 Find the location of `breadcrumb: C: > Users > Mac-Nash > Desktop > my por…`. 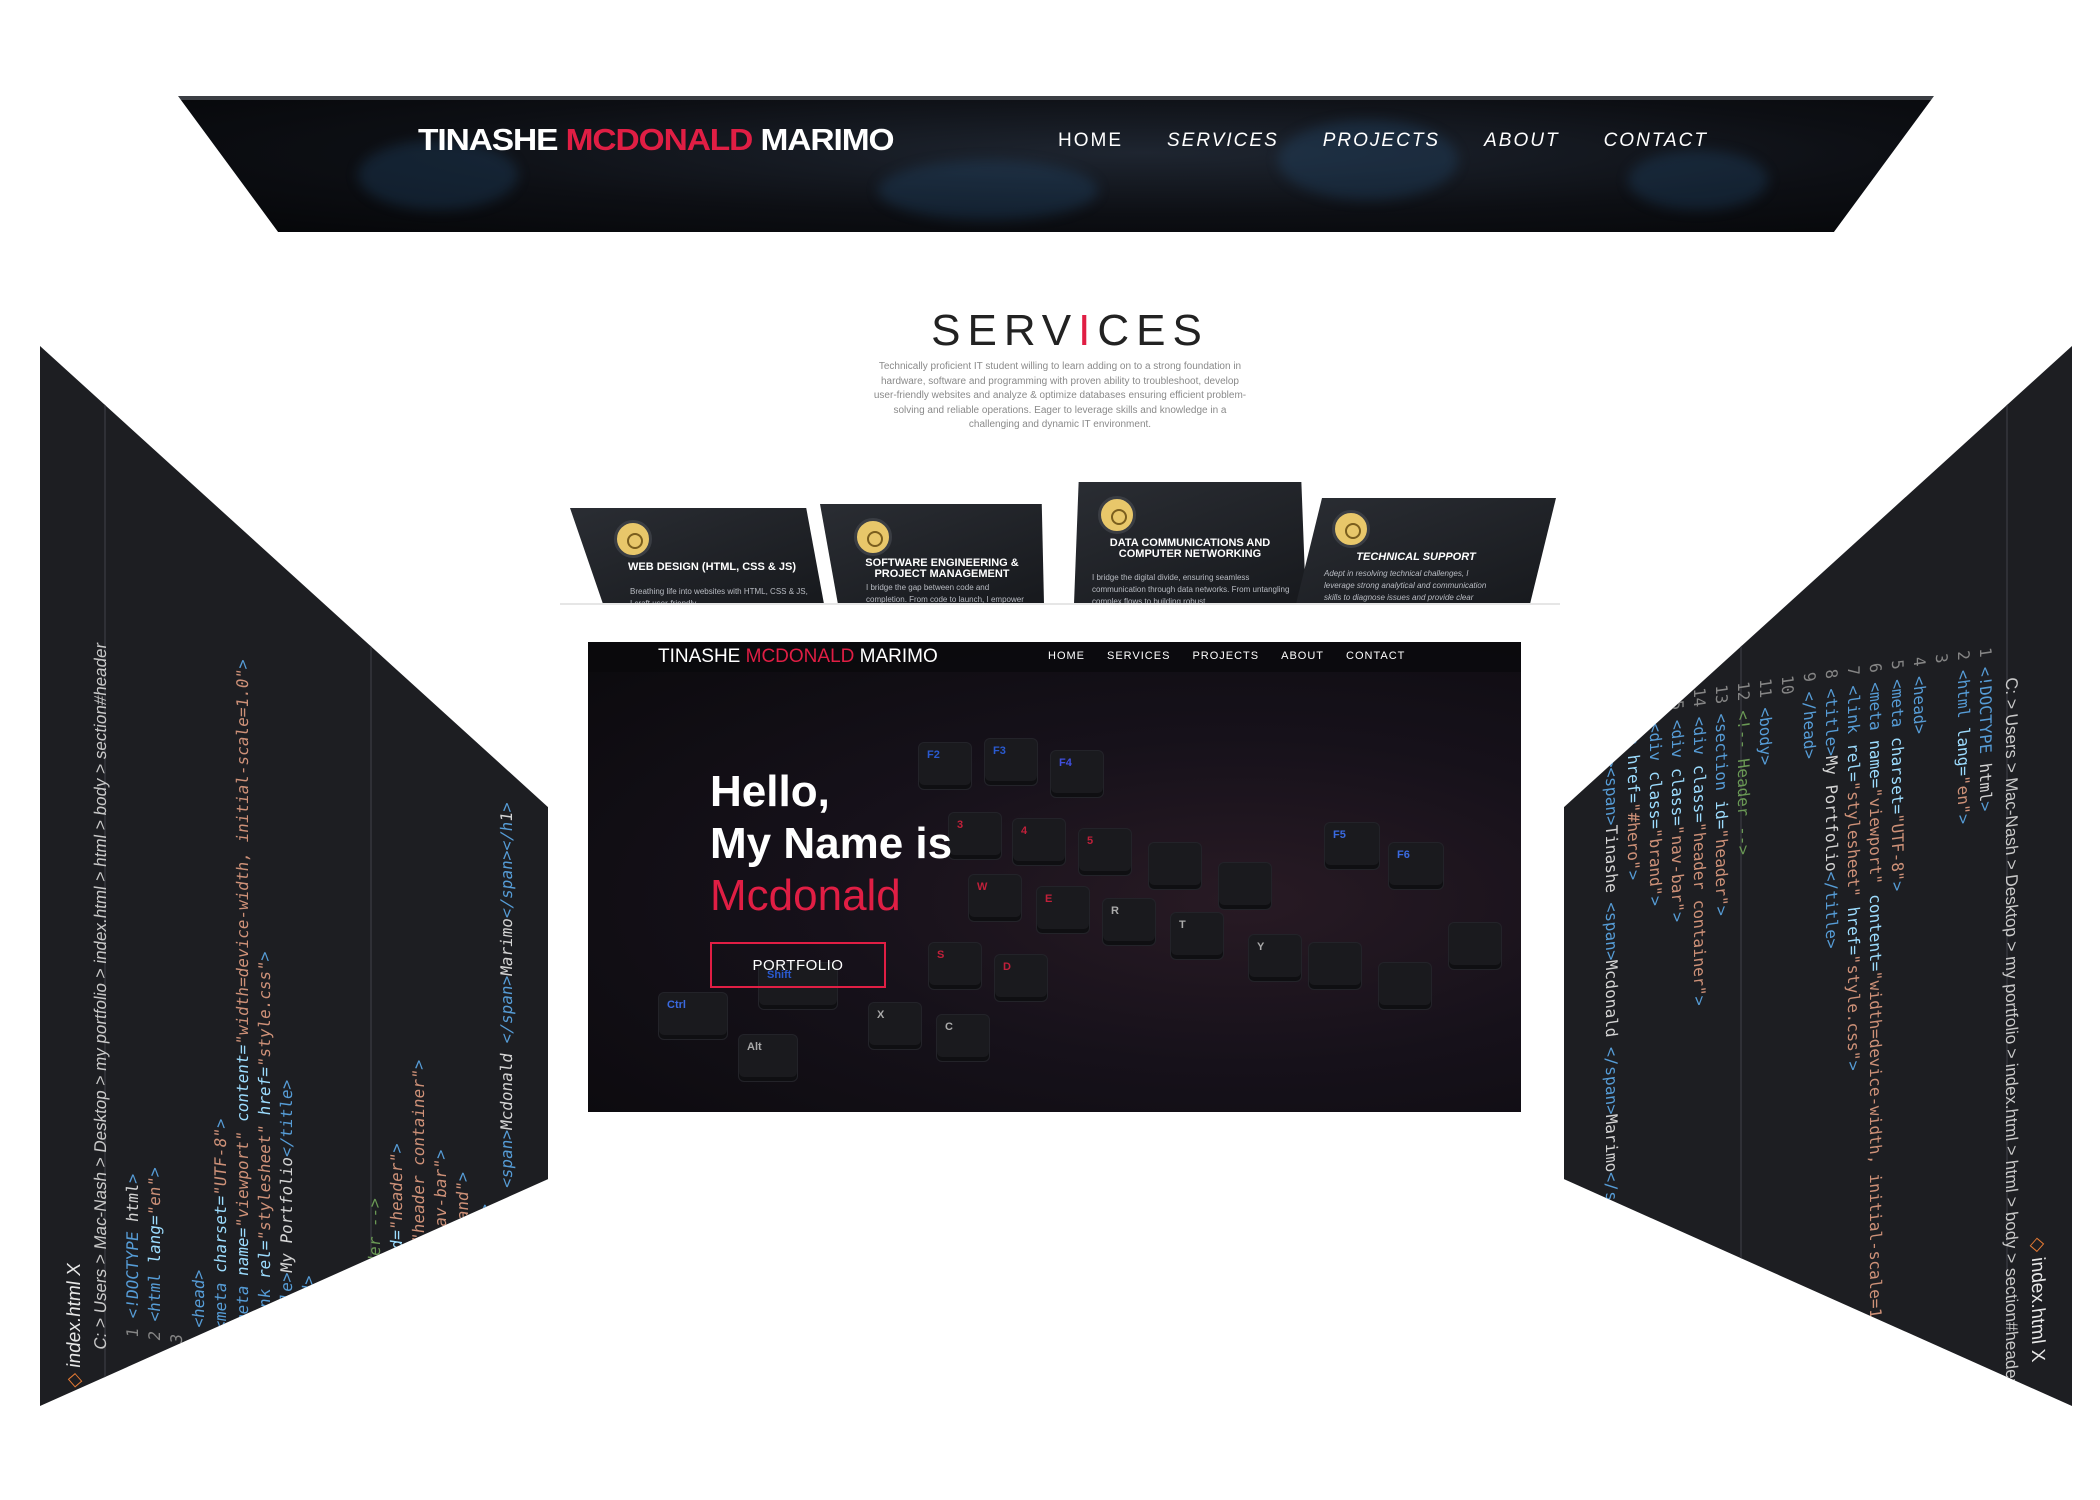

breadcrumb: C: > Users > Mac-Nash > Desktop > my por… is located at coordinates (100, 996).